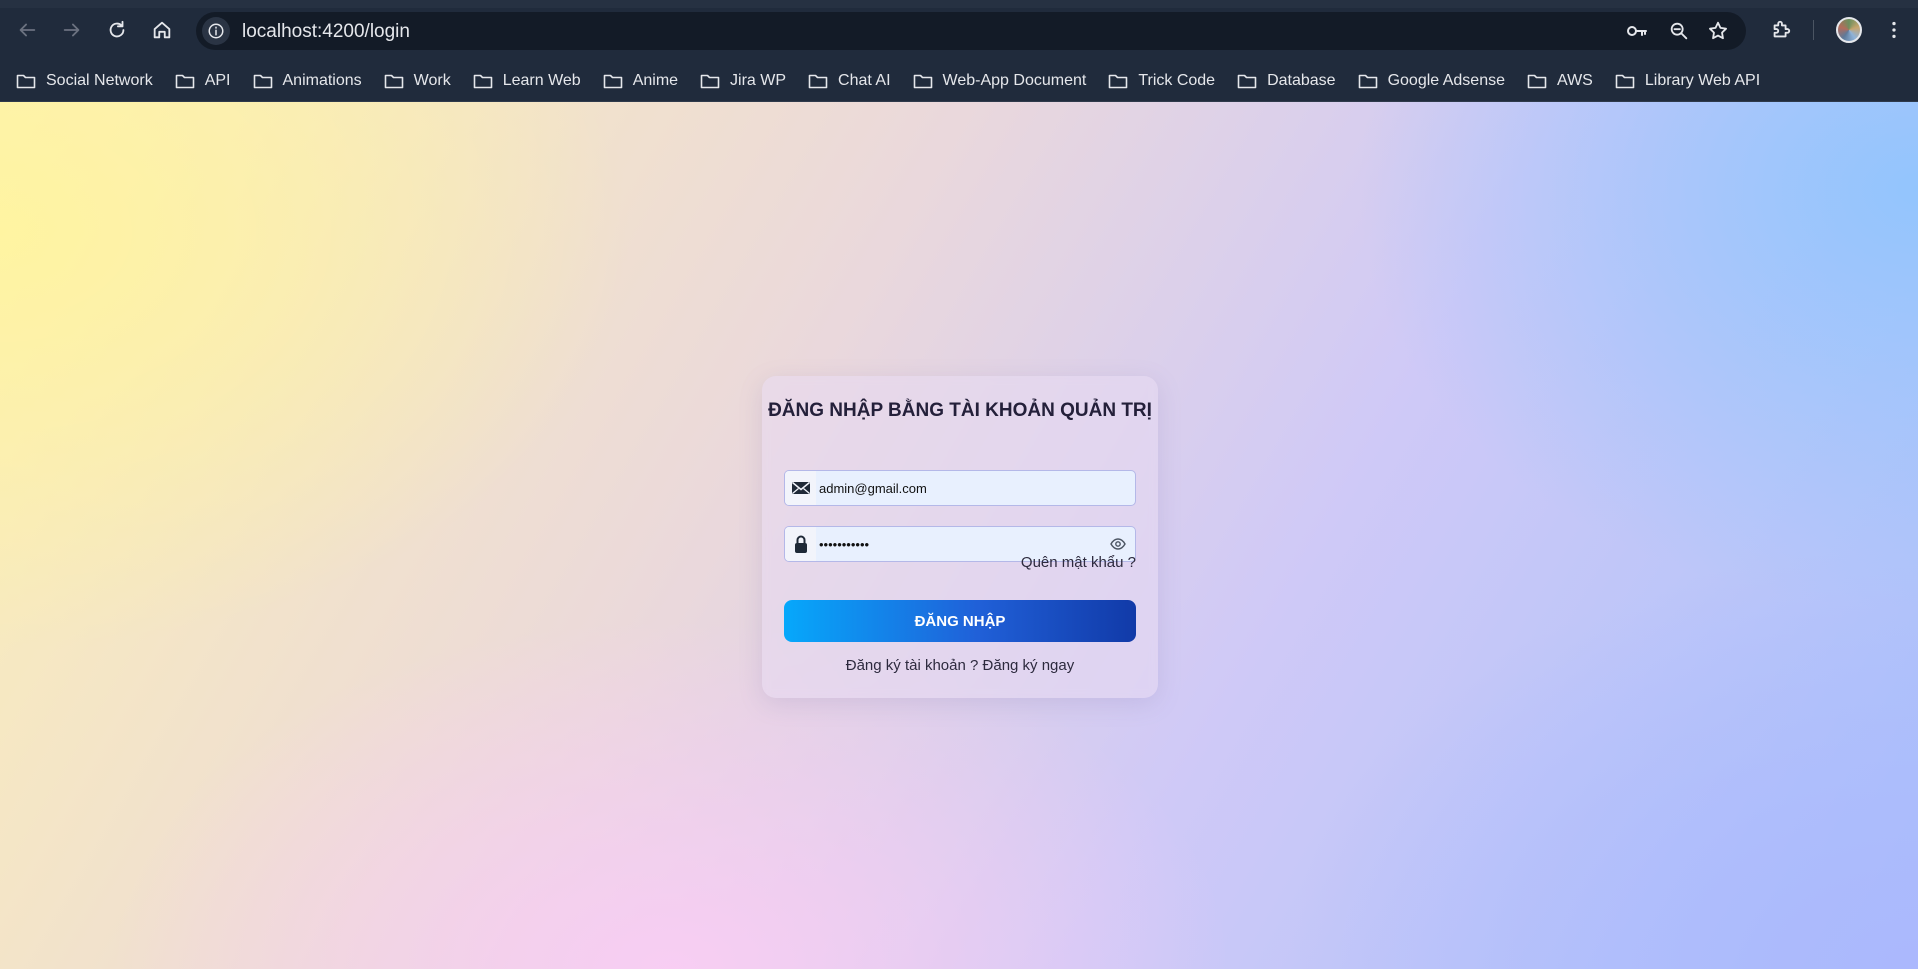  I want to click on bookmark-item: Web-App Document, so click(1000, 81).